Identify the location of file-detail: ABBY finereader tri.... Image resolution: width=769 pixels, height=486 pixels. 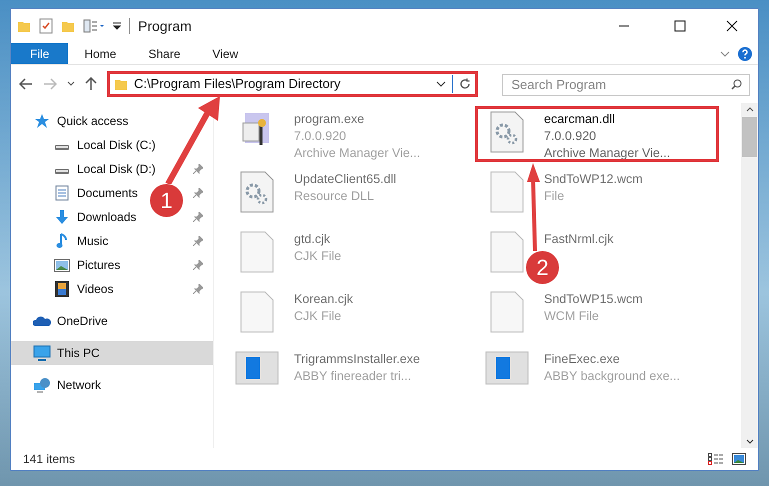
(353, 376).